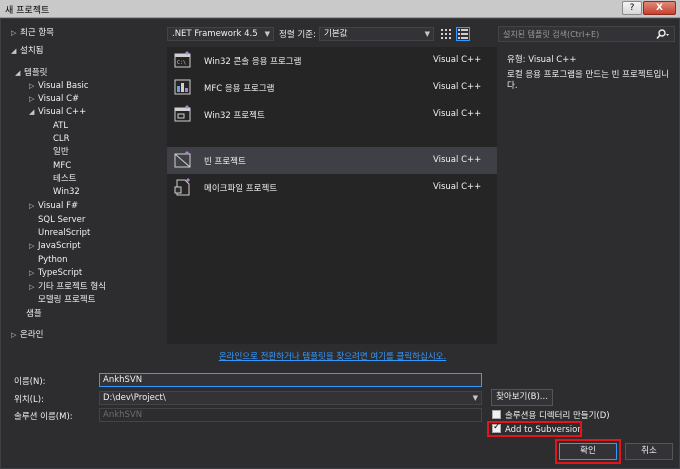 This screenshot has width=680, height=469. Describe the element at coordinates (29, 400) in the screenshot. I see `location-label: 위치(L):` at that location.